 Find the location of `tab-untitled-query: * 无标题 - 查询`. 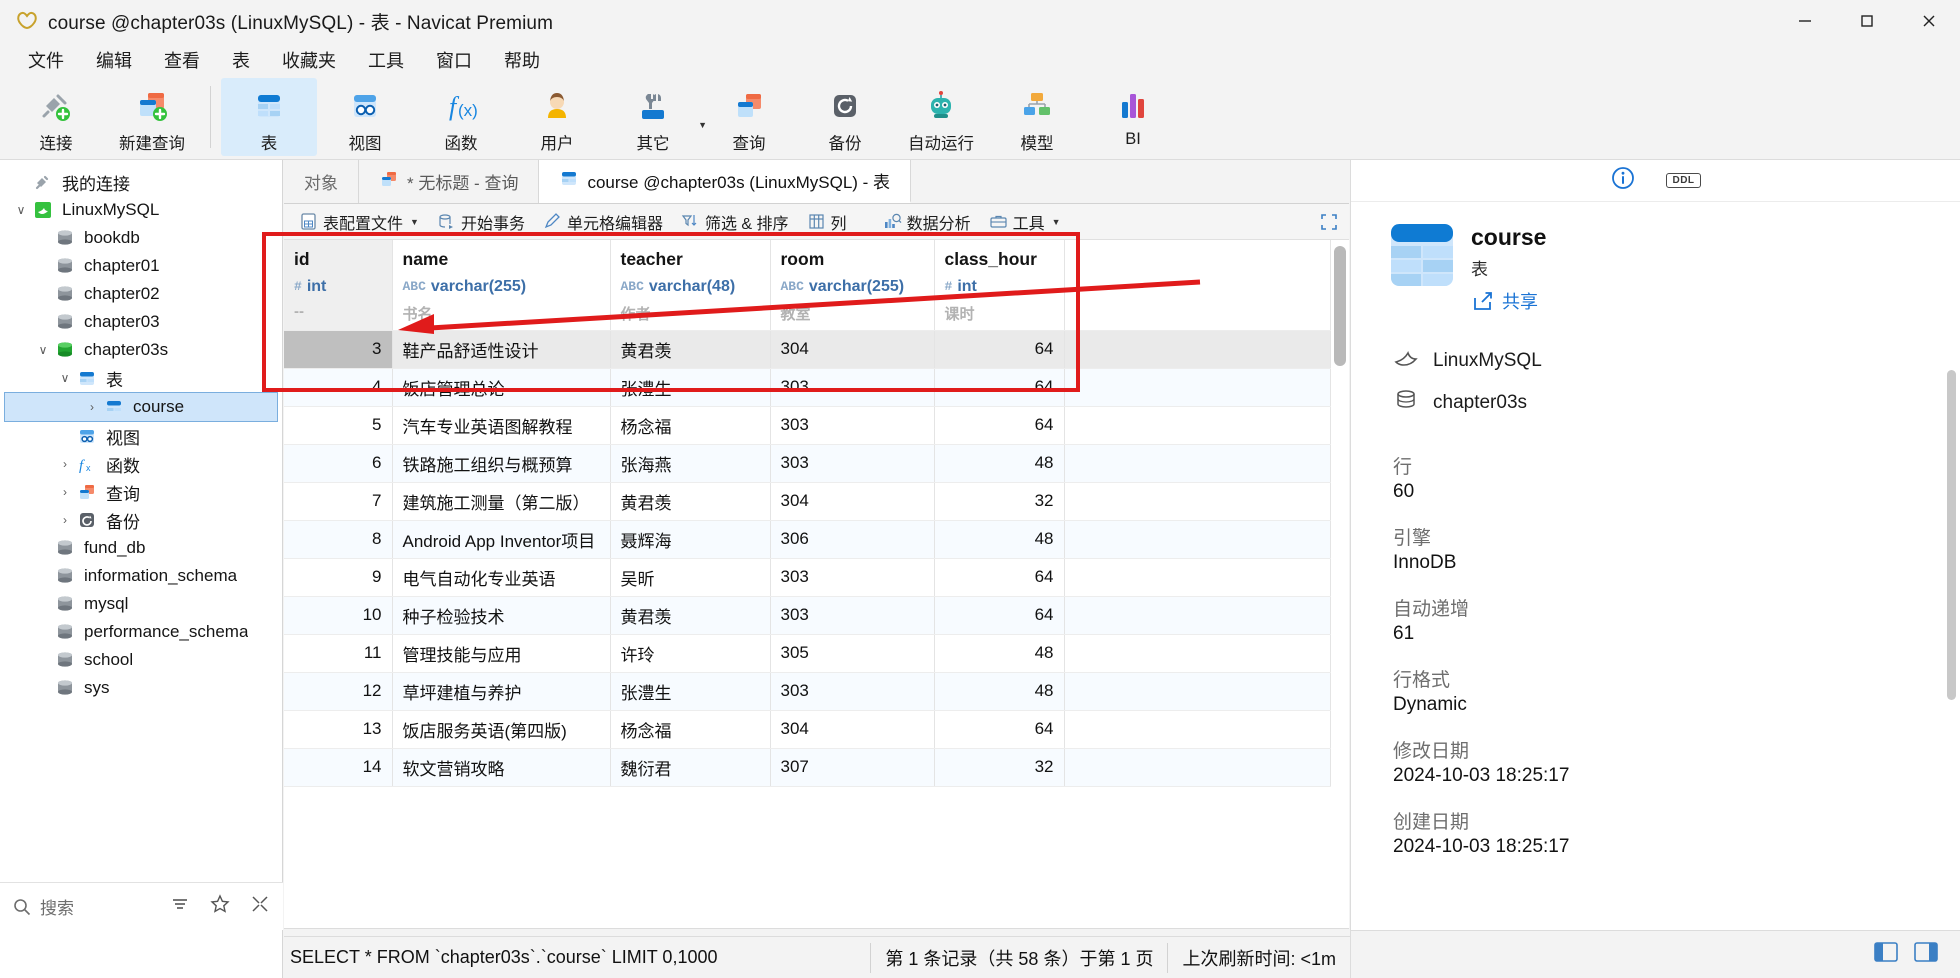

tab-untitled-query: * 无标题 - 查询 is located at coordinates (449, 181).